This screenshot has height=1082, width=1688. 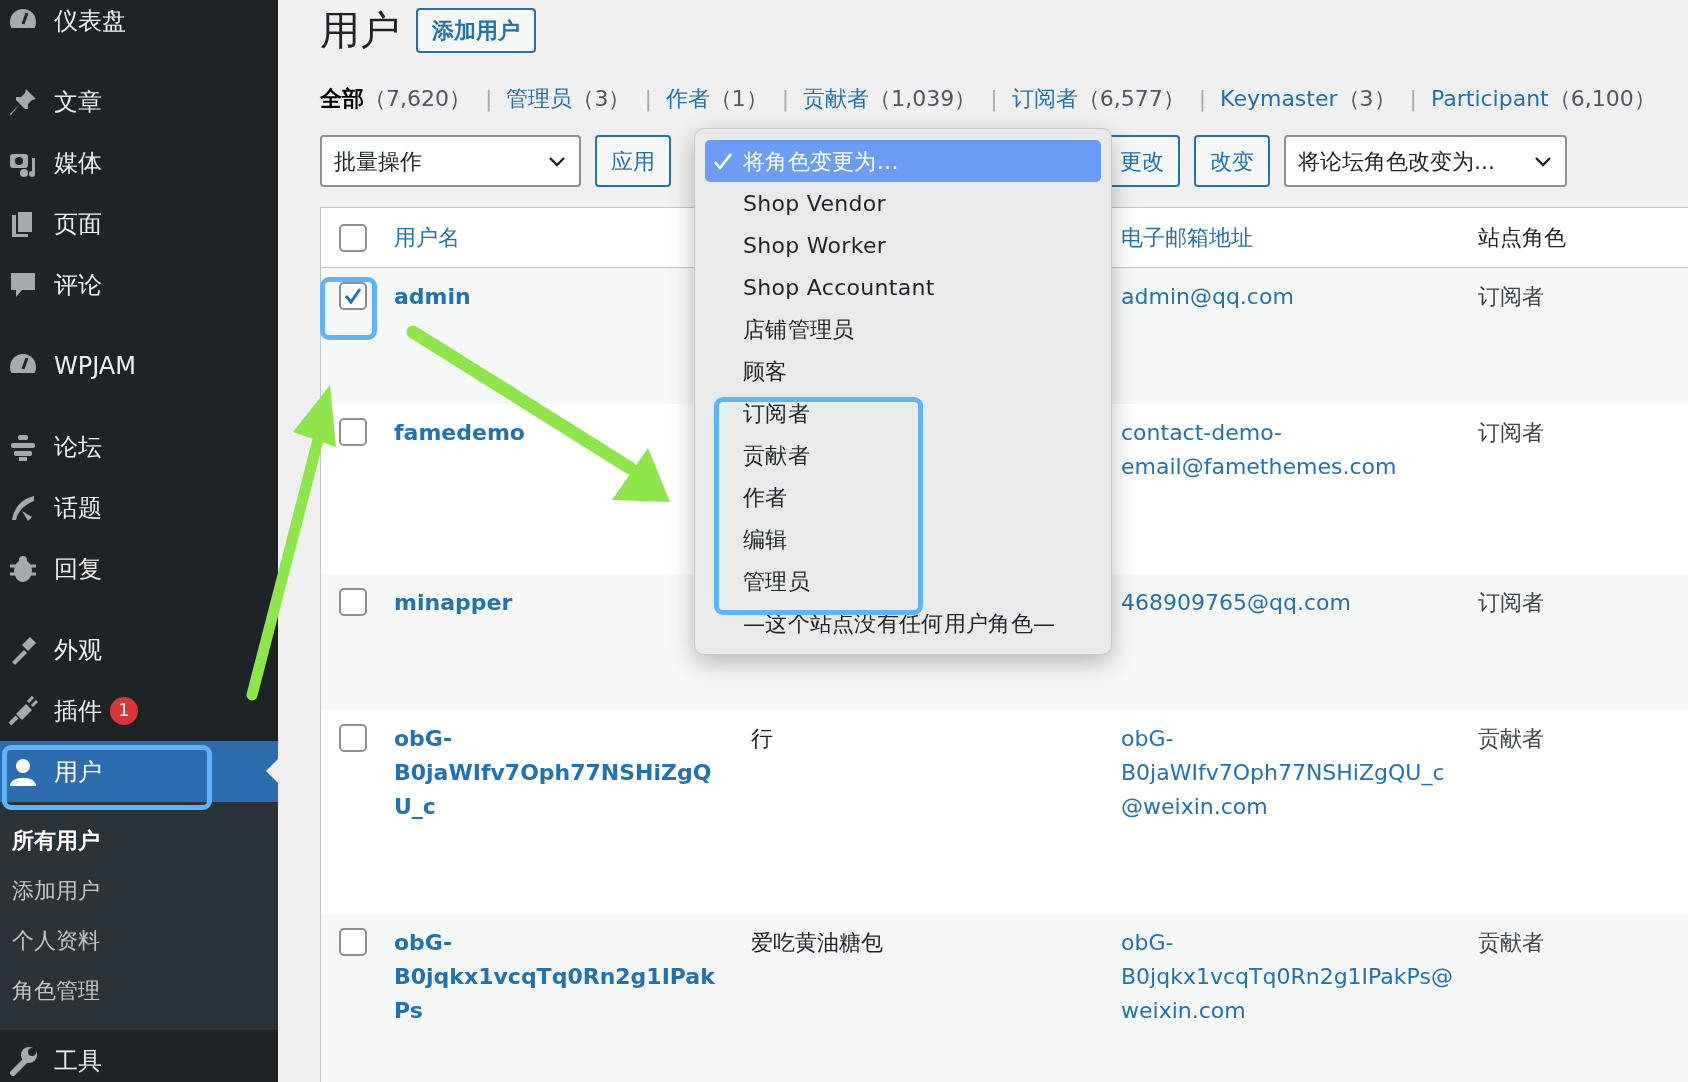 What do you see at coordinates (139, 446) in the screenshot?
I see `sidebar-item: 论坛` at bounding box center [139, 446].